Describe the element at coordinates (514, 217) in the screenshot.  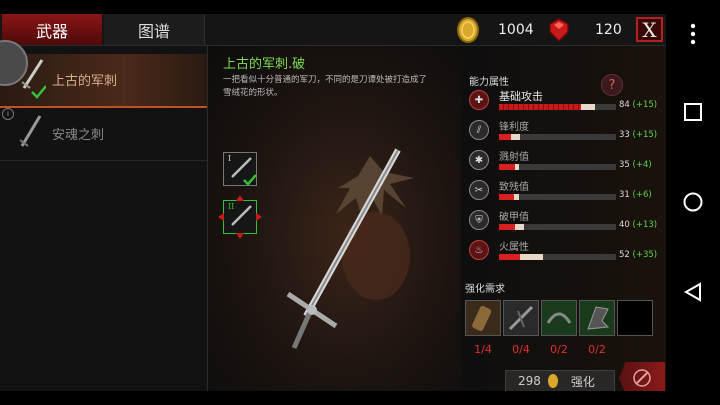
I see `stat-name: 破甲值` at that location.